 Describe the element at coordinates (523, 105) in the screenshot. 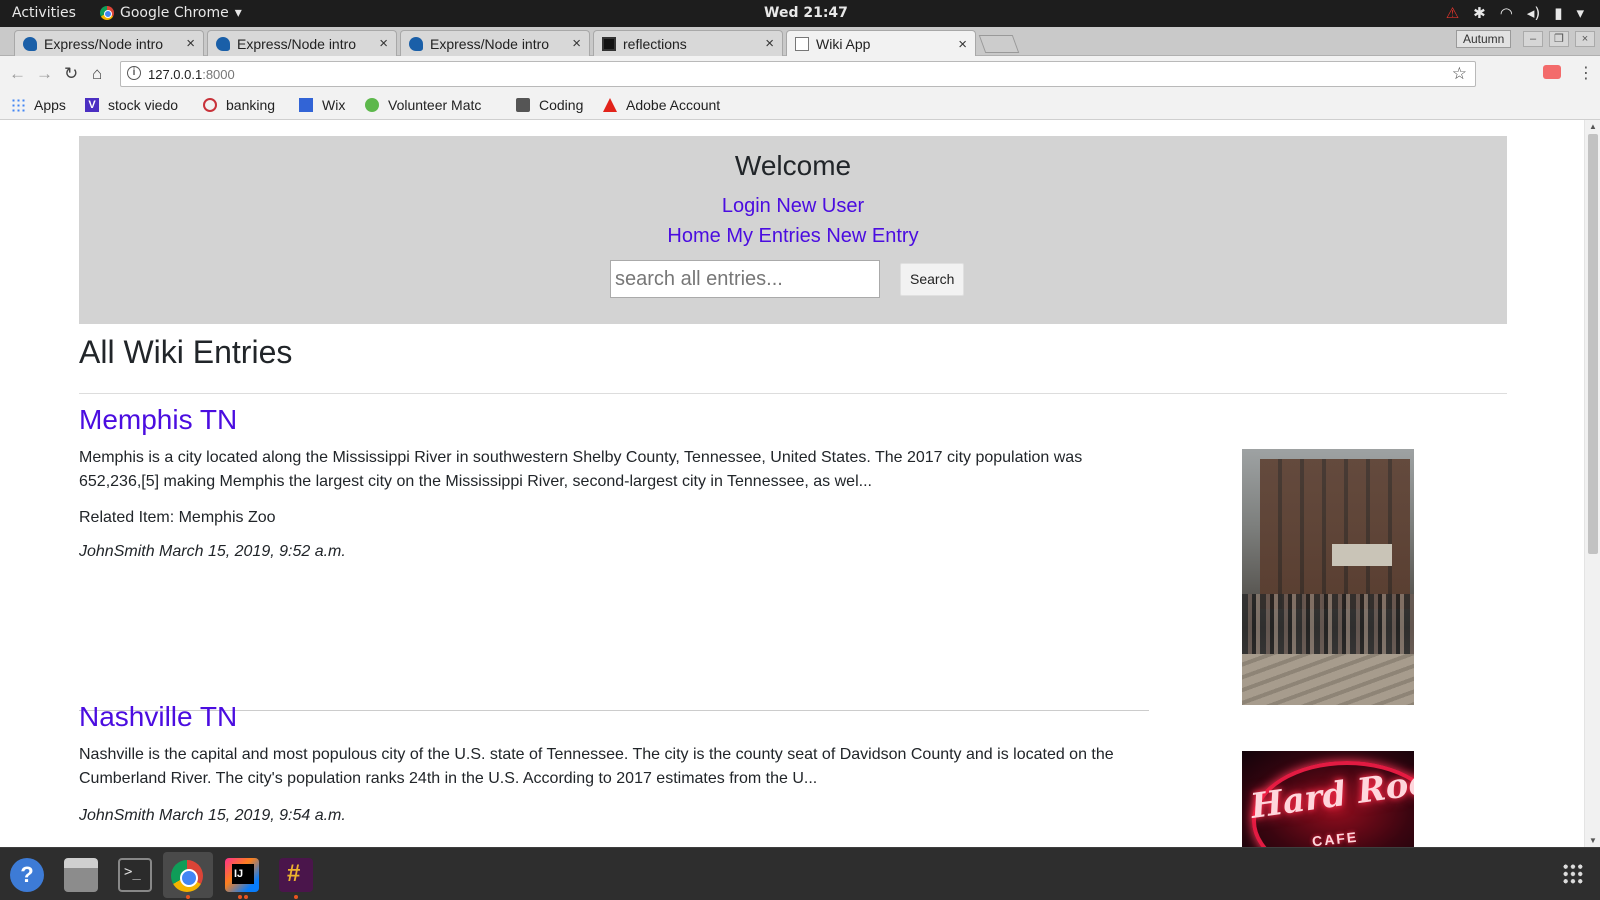

I see `folder-icon` at that location.